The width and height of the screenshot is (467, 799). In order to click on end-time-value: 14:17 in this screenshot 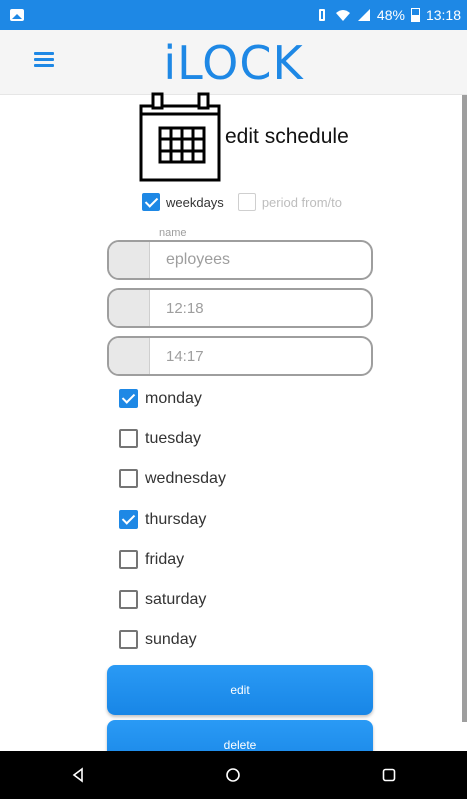, I will do `click(185, 356)`.